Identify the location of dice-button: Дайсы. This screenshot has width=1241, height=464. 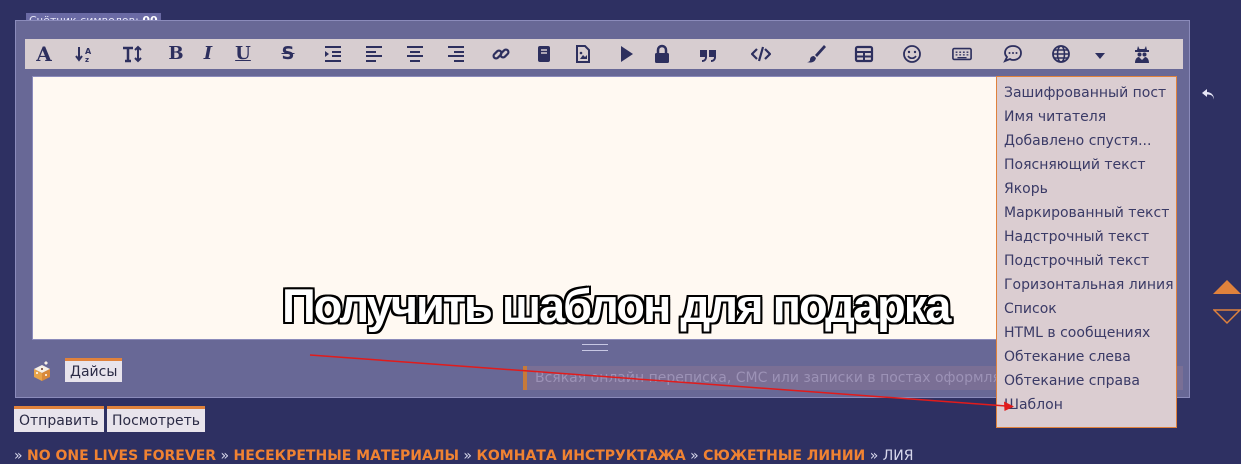
(94, 370).